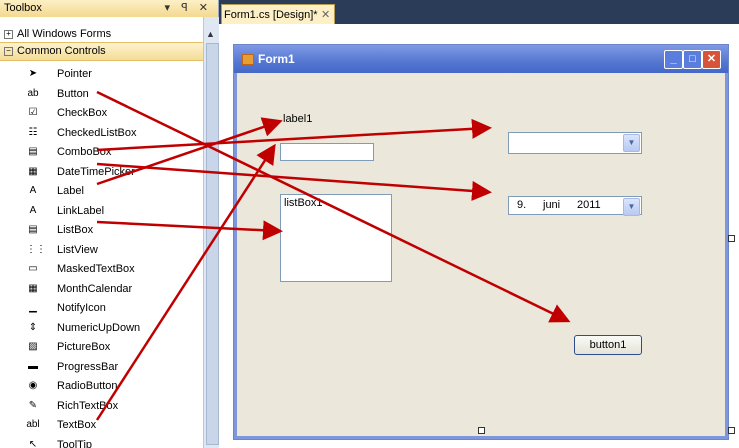  I want to click on tool-label: ToolTip, so click(75, 443).